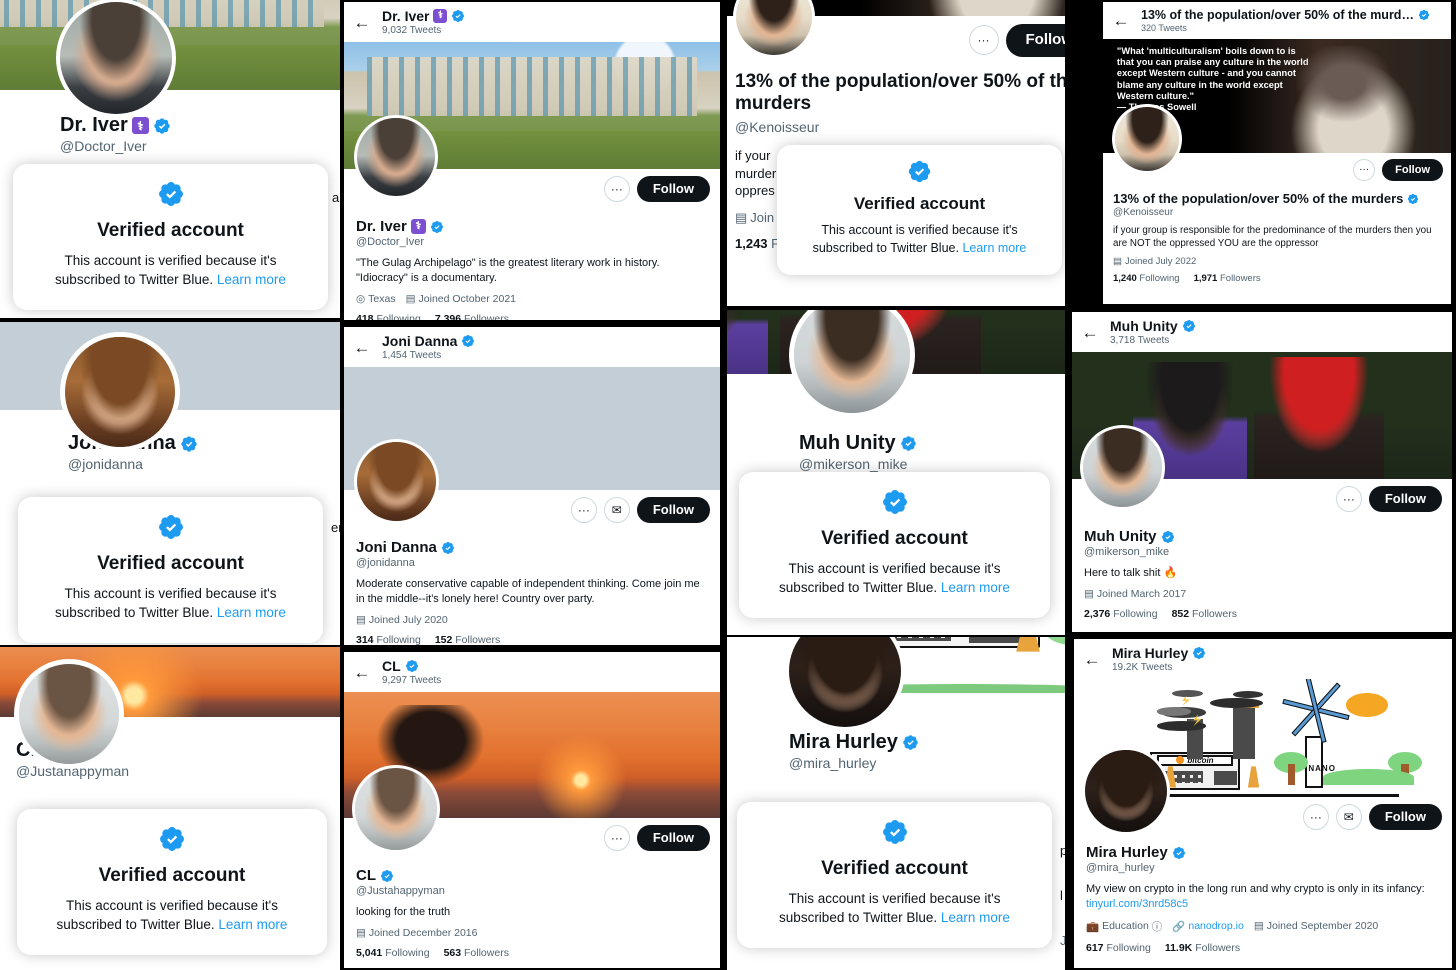 This screenshot has width=1456, height=970. What do you see at coordinates (532, 347) in the screenshot?
I see `profile-header: ← Joni Danna 1,454 Tweets` at bounding box center [532, 347].